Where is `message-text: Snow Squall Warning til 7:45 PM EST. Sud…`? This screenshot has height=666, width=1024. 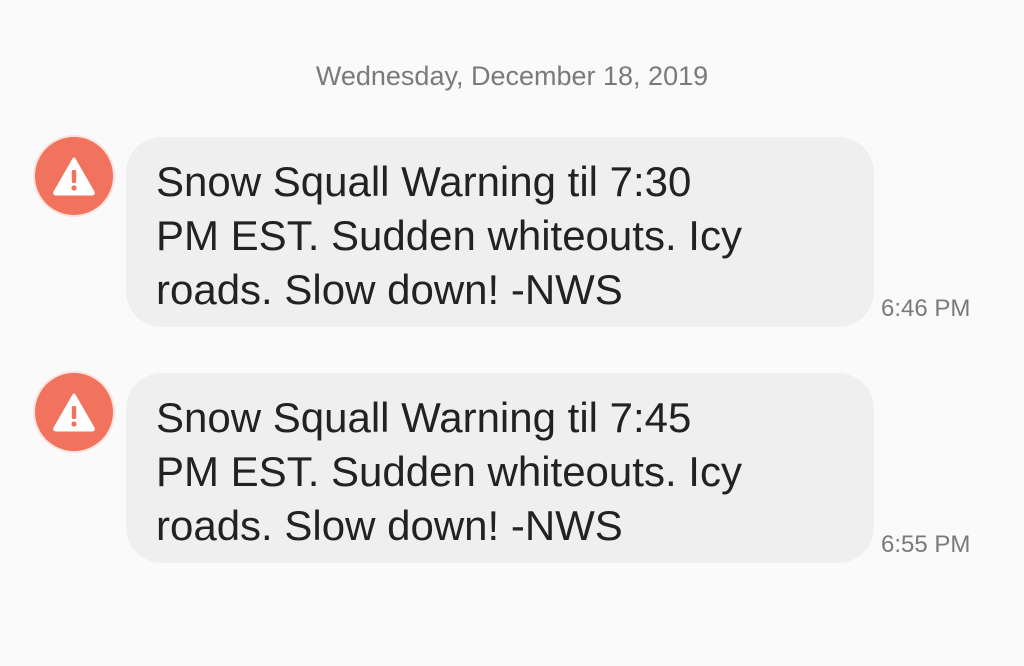 message-text: Snow Squall Warning til 7:45 PM EST. Sud… is located at coordinates (449, 471).